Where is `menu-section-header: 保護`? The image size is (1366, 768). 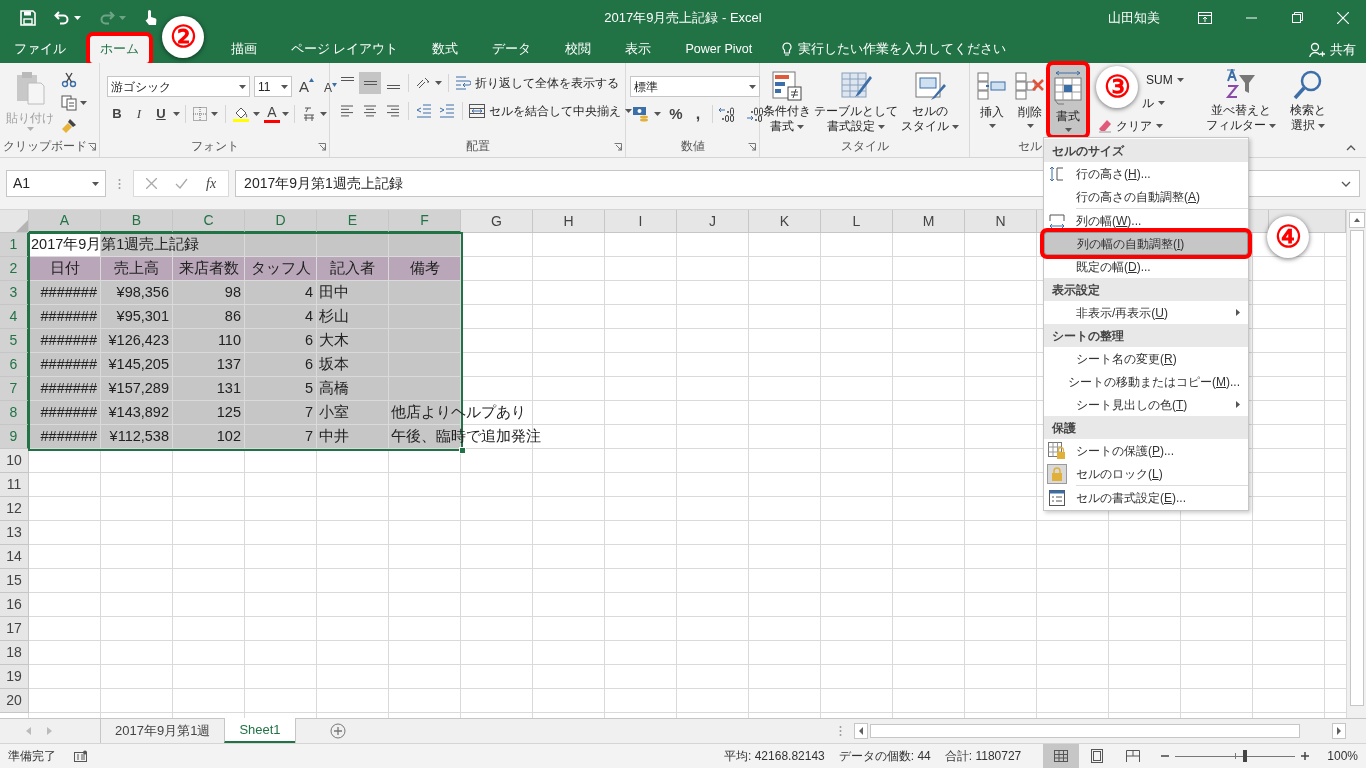 menu-section-header: 保護 is located at coordinates (1146, 427).